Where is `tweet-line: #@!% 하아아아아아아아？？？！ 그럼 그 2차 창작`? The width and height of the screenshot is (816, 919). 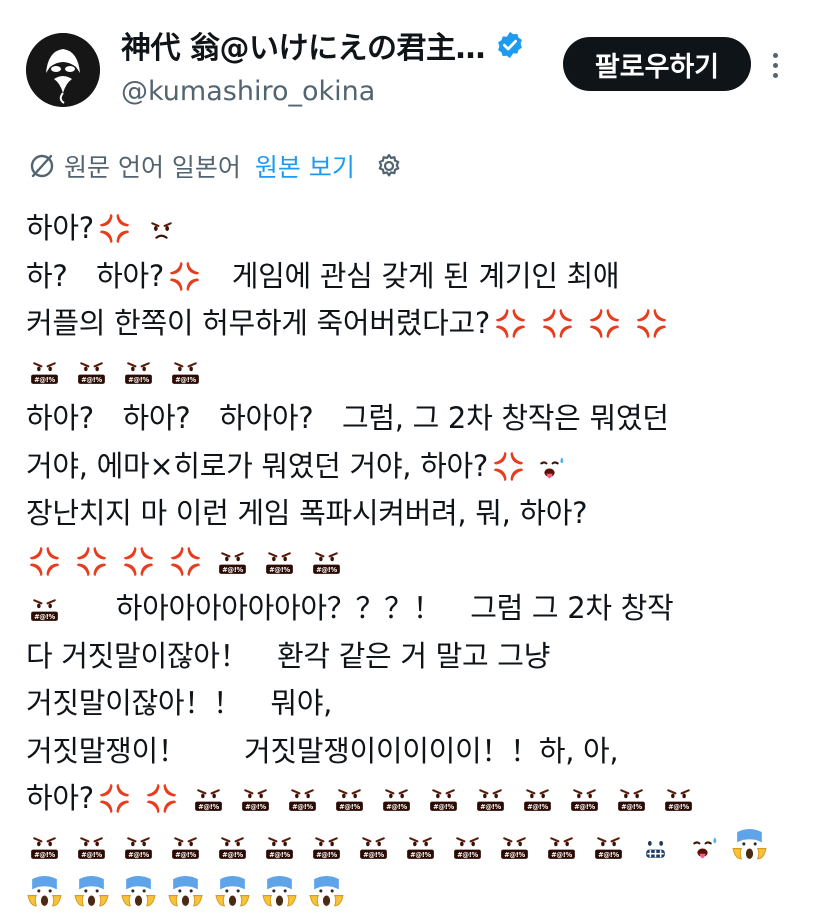 tweet-line: #@!% 하아아아아아아아？？？！ 그럼 그 2차 창작 is located at coordinates (411, 609).